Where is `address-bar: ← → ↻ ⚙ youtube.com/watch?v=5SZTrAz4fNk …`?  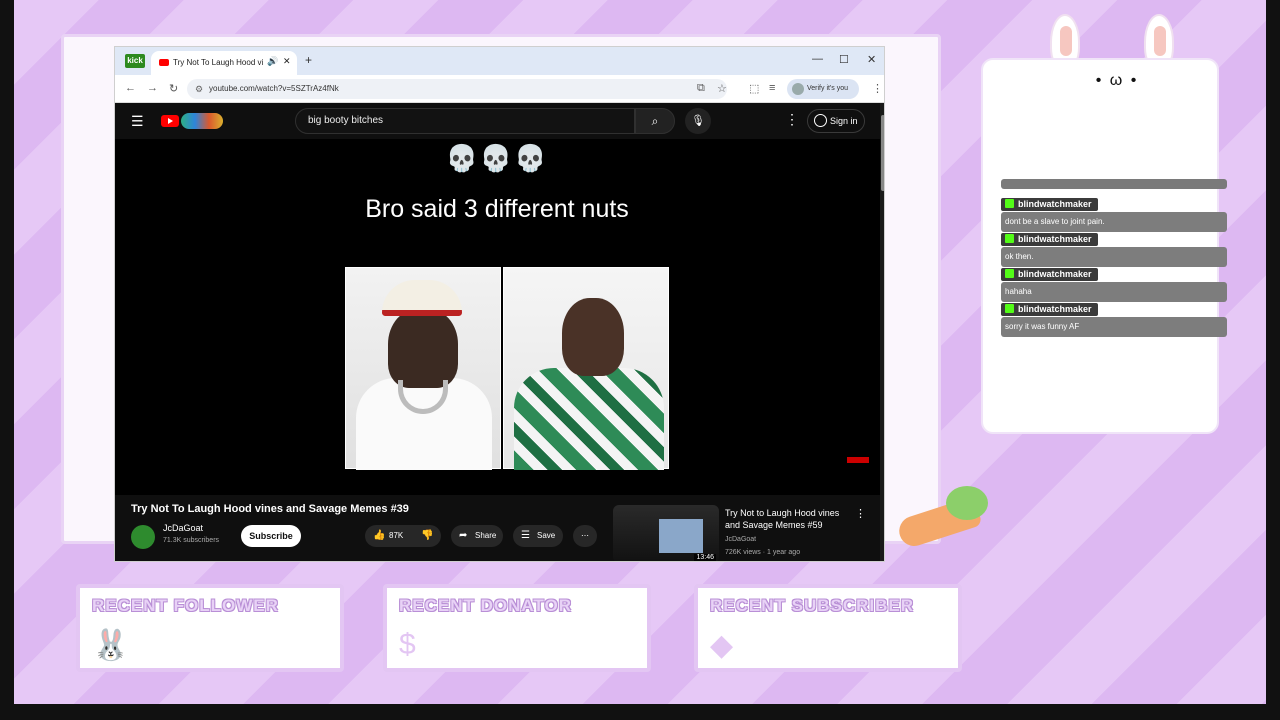
address-bar: ← → ↻ ⚙ youtube.com/watch?v=5SZTrAz4fNk … is located at coordinates (499, 89).